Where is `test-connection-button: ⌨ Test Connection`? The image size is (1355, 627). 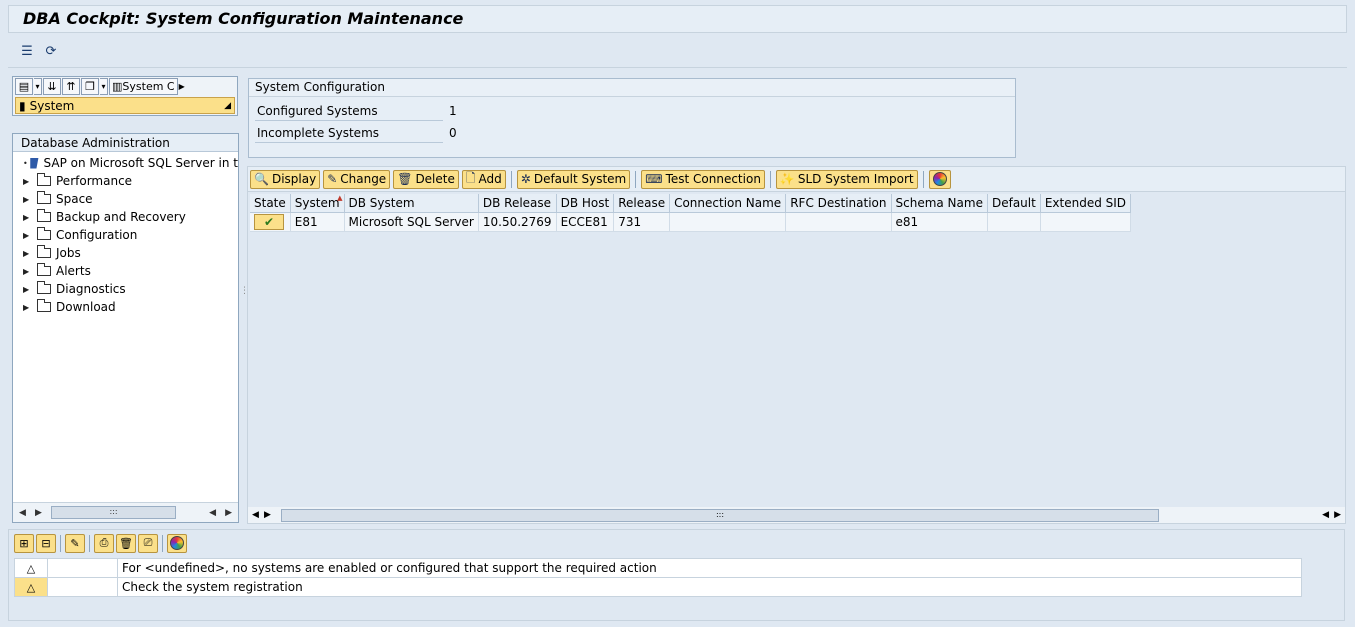
test-connection-button: ⌨ Test Connection is located at coordinates (703, 179).